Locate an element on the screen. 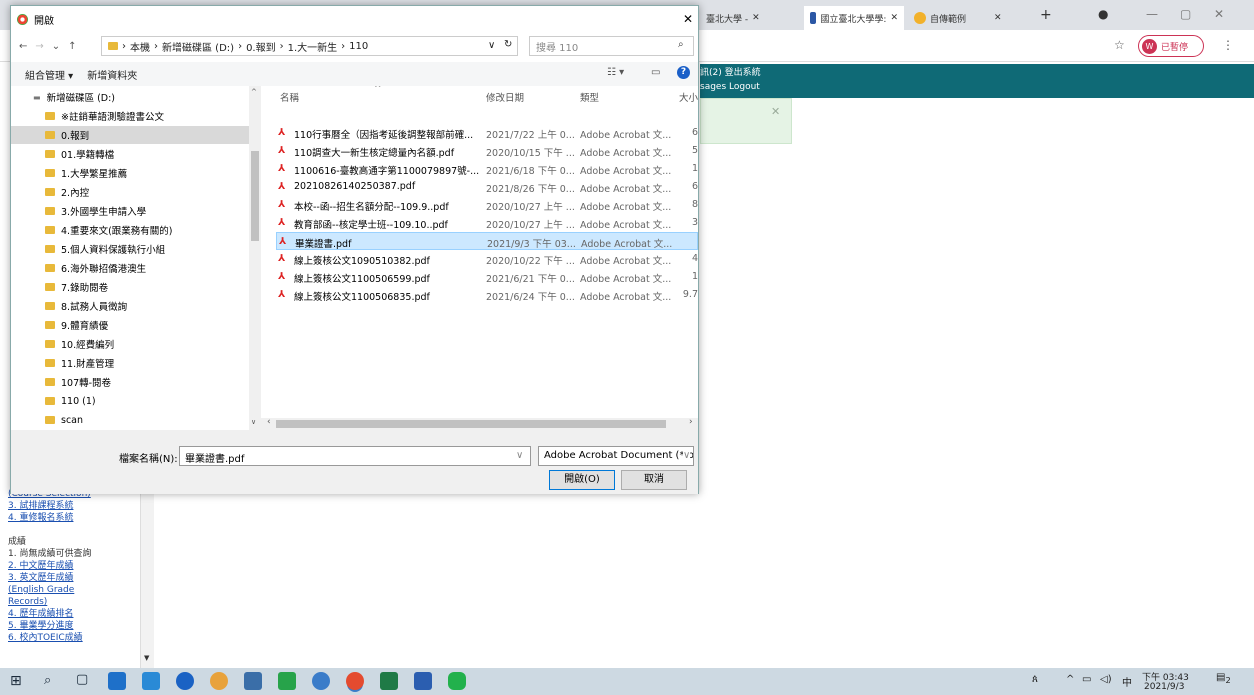 This screenshot has width=1254, height=695. nav-links-en: sages Logout is located at coordinates (750, 87).